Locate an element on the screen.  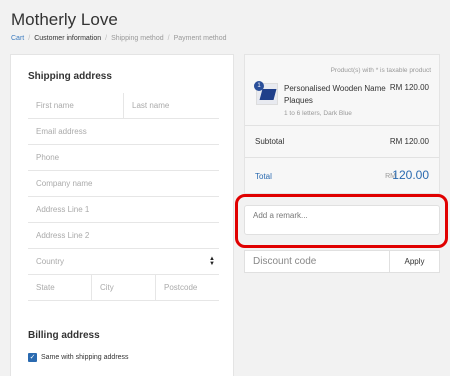
first-name-field: First name is located at coordinates (76, 106).